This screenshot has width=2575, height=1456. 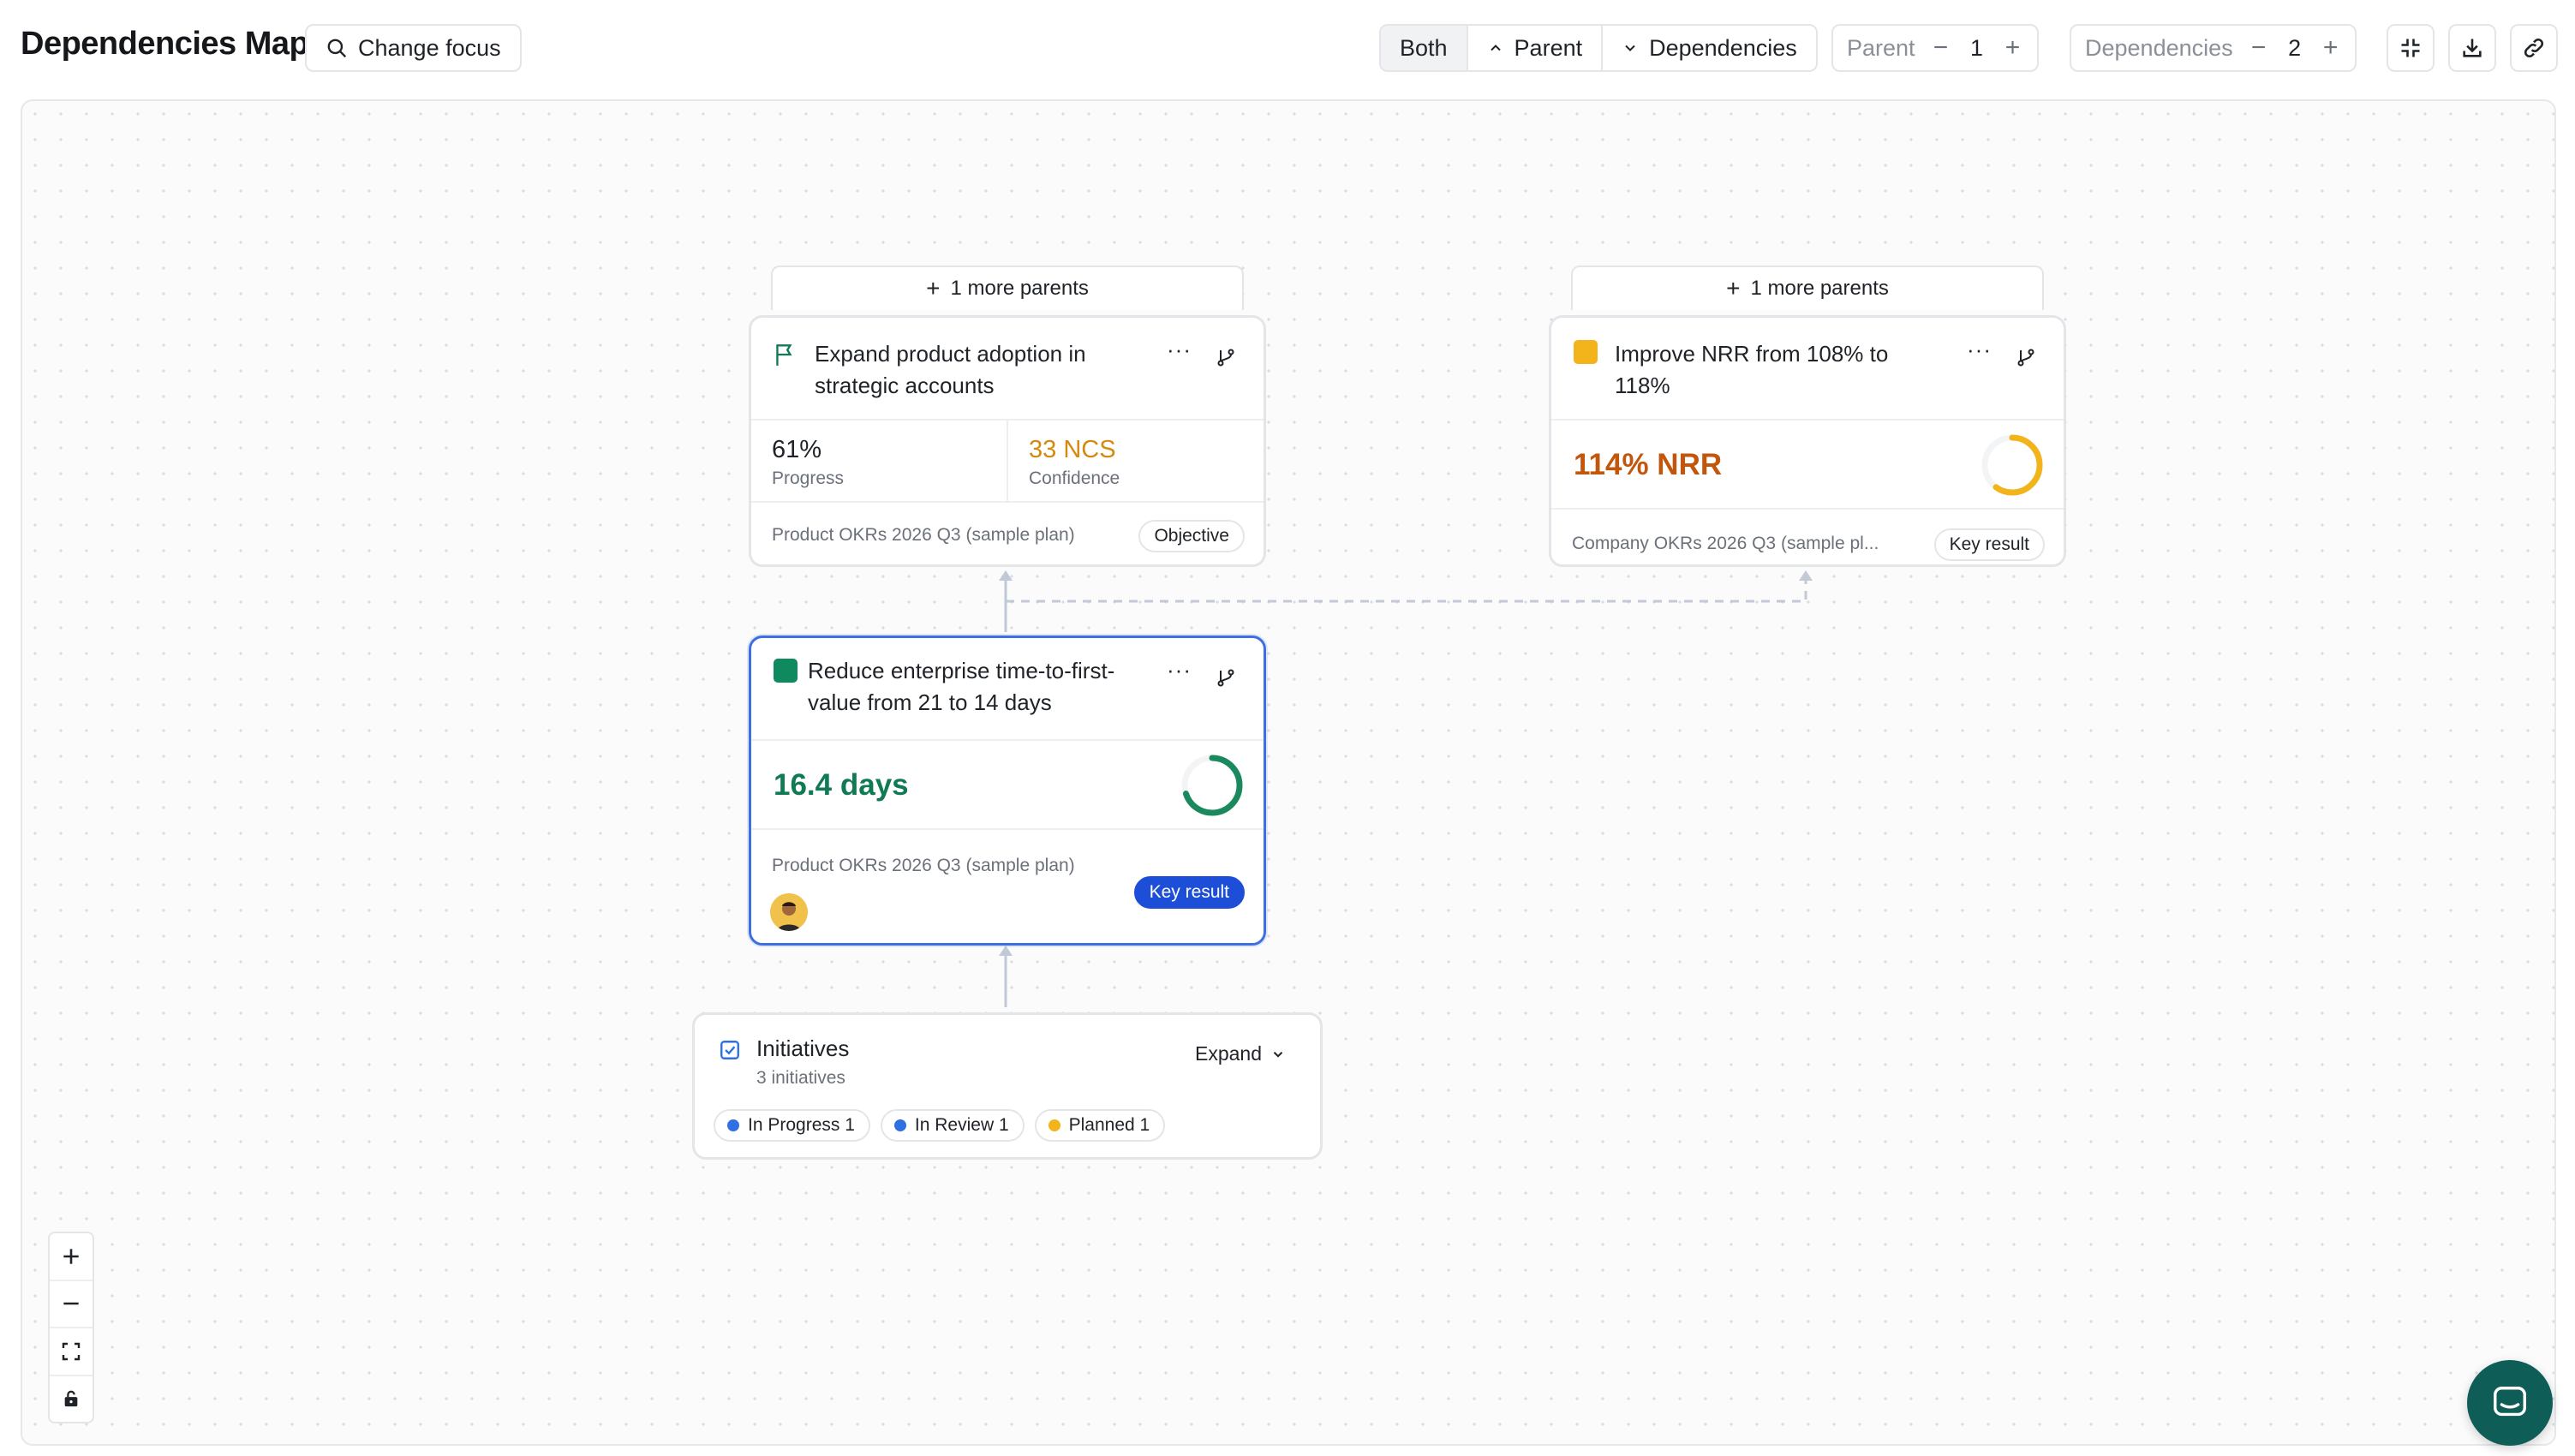 What do you see at coordinates (1406, 788) in the screenshot?
I see `edge-layer` at bounding box center [1406, 788].